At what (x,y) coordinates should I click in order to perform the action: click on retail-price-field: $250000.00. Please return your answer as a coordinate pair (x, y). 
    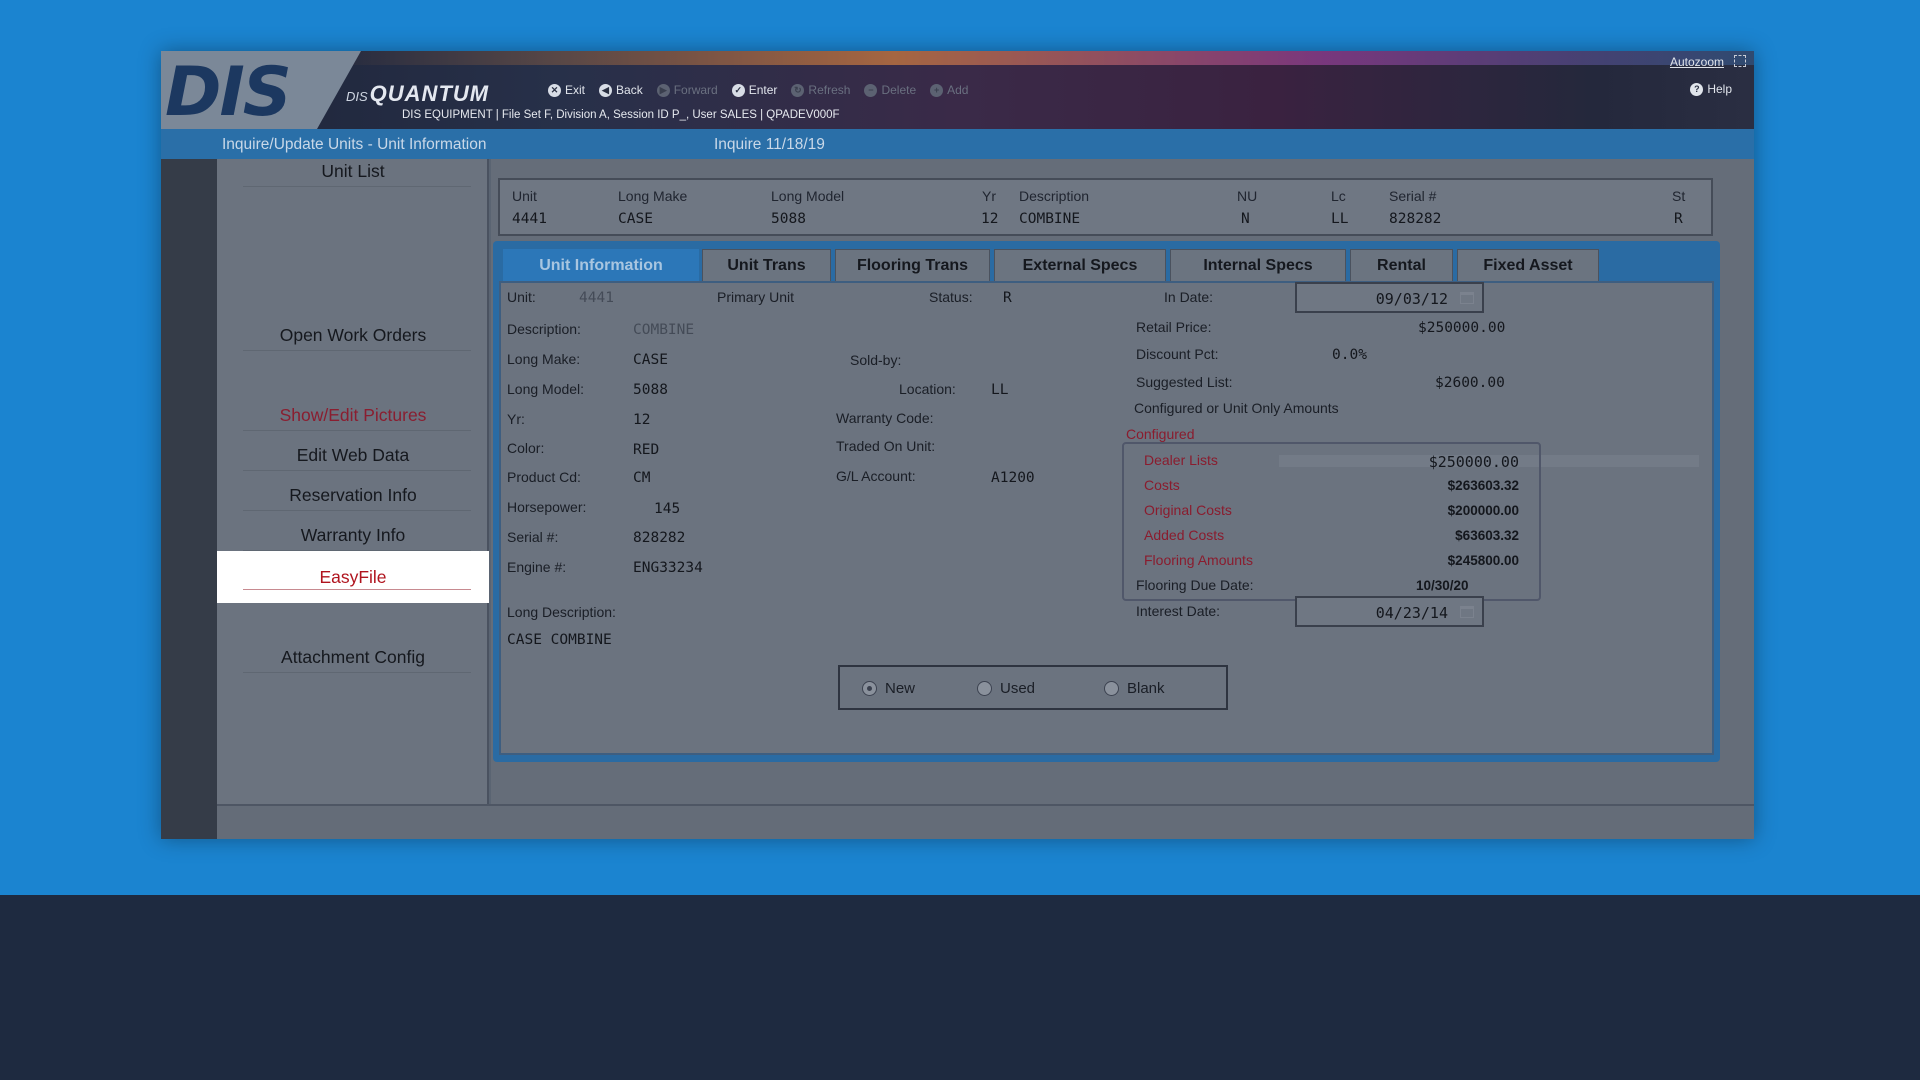
    Looking at the image, I should click on (1461, 328).